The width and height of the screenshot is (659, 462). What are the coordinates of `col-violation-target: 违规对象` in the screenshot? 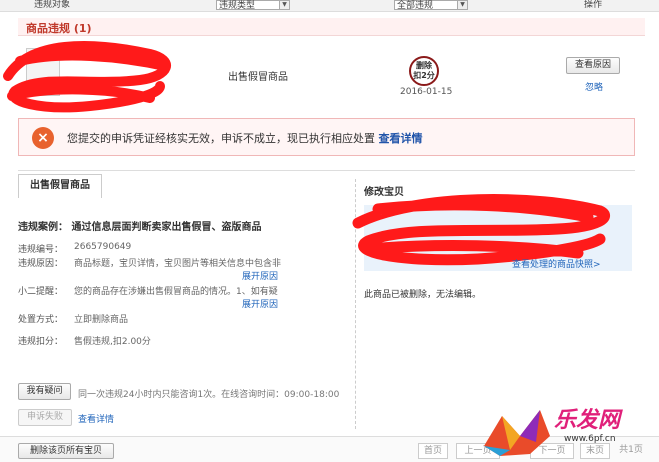 It's located at (52, 5).